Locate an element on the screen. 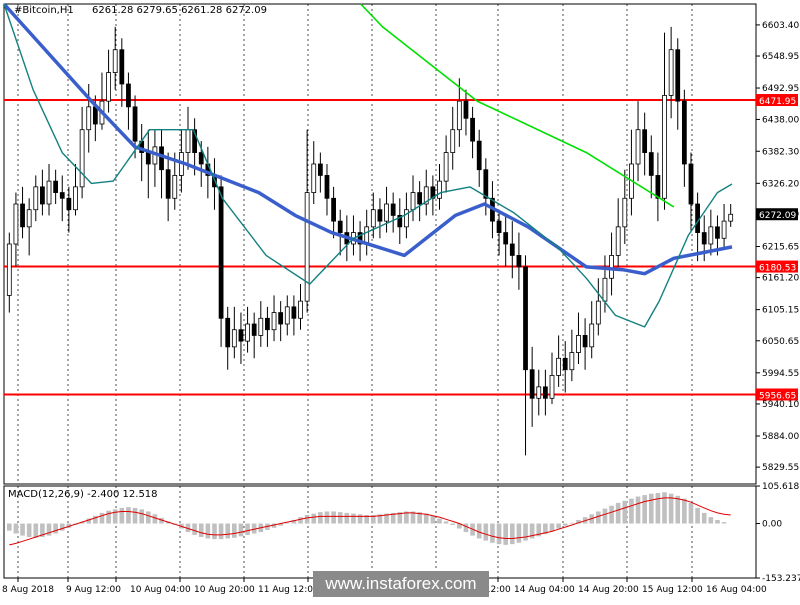 Image resolution: width=800 pixels, height=605 pixels. x-tick-label: 15 Aug 12:00 is located at coordinates (672, 590).